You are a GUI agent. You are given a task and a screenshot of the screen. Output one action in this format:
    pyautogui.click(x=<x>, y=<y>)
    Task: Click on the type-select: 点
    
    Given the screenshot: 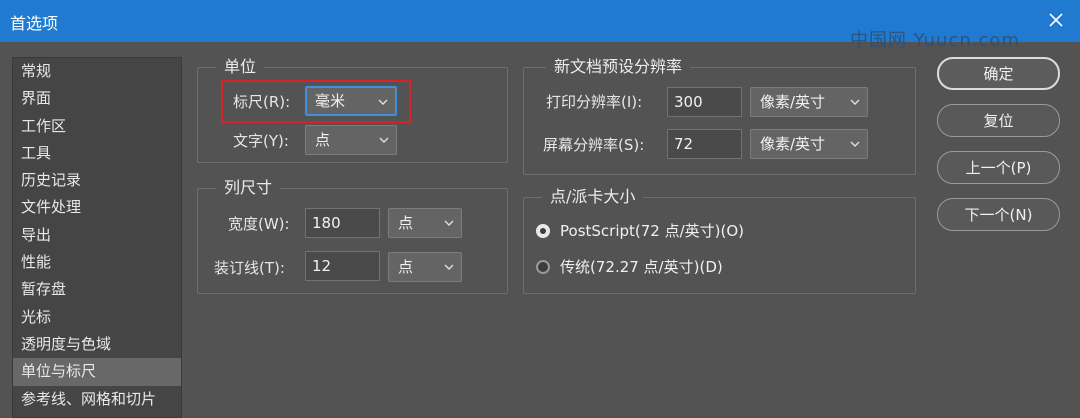 What is the action you would take?
    pyautogui.click(x=351, y=140)
    